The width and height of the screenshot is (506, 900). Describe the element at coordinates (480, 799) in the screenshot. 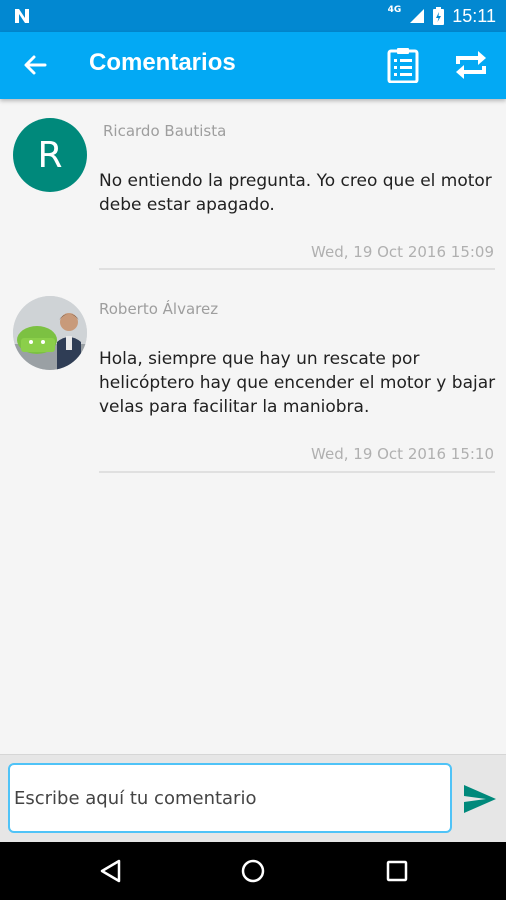

I see `send-icon` at that location.